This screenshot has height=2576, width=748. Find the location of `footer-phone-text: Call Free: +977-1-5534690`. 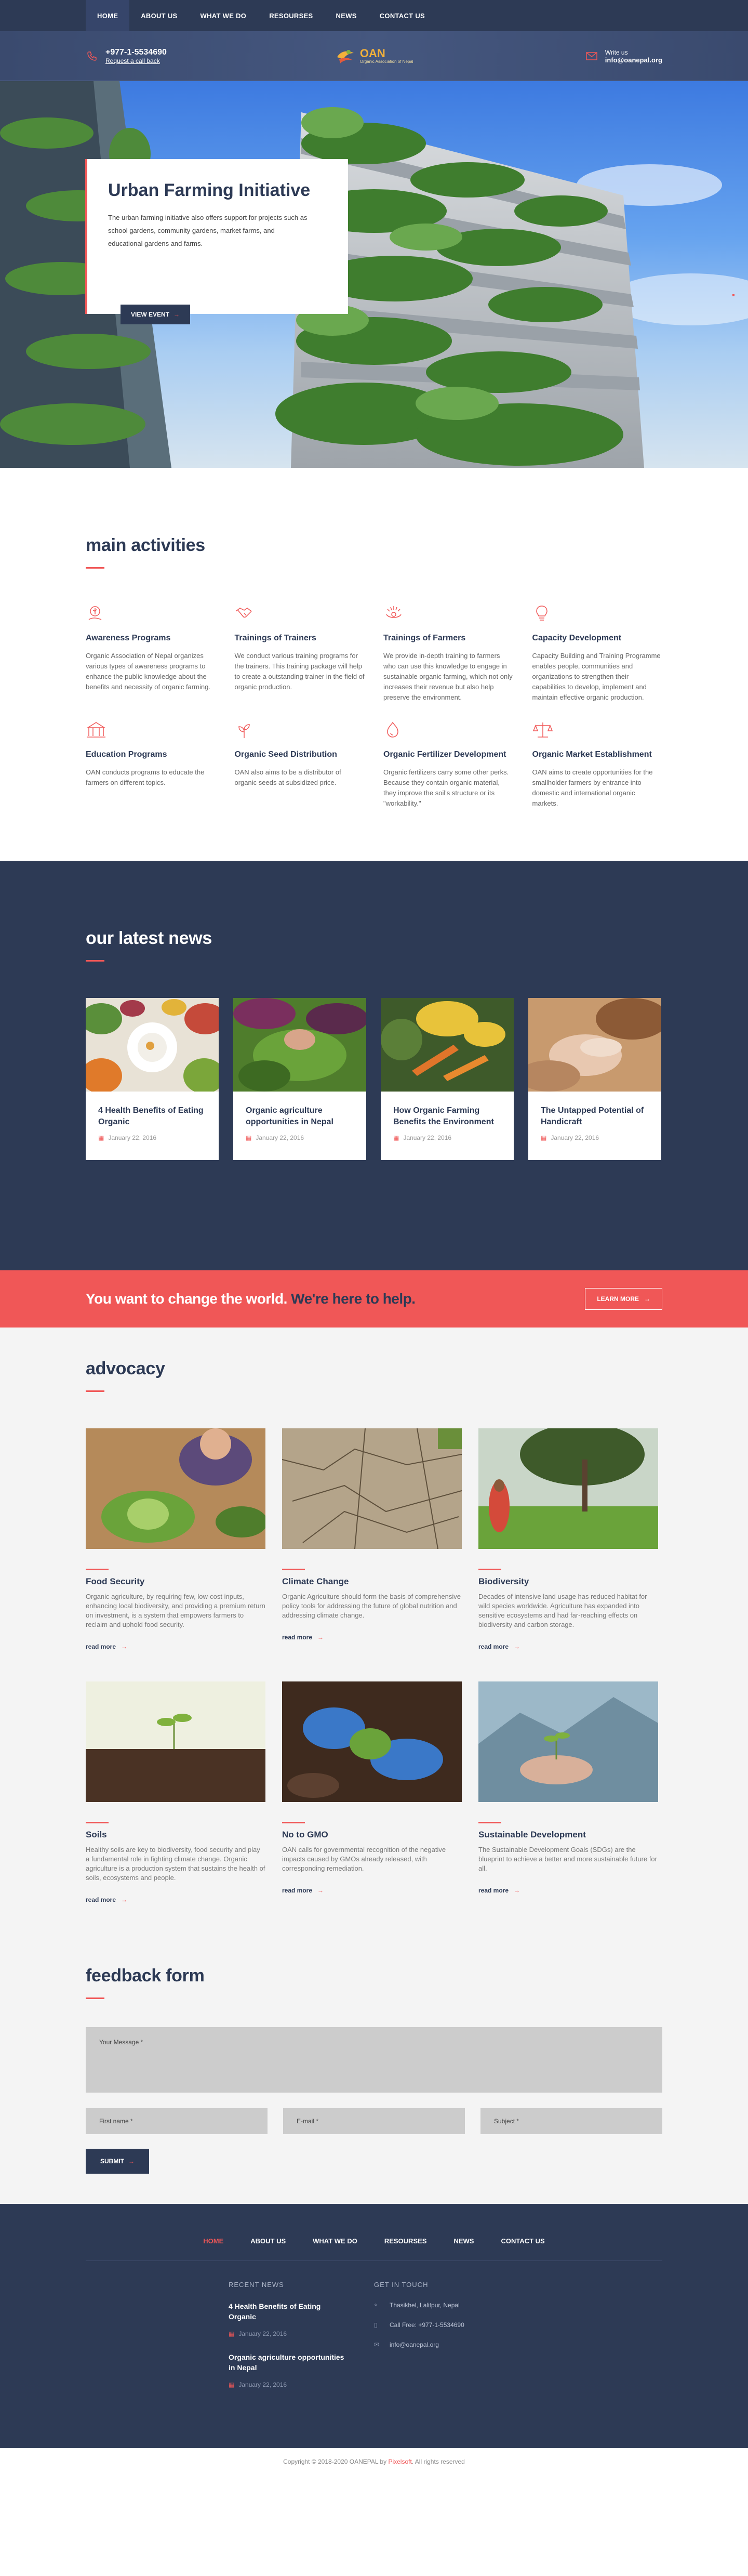

footer-phone-text: Call Free: +977-1-5534690 is located at coordinates (427, 2325).